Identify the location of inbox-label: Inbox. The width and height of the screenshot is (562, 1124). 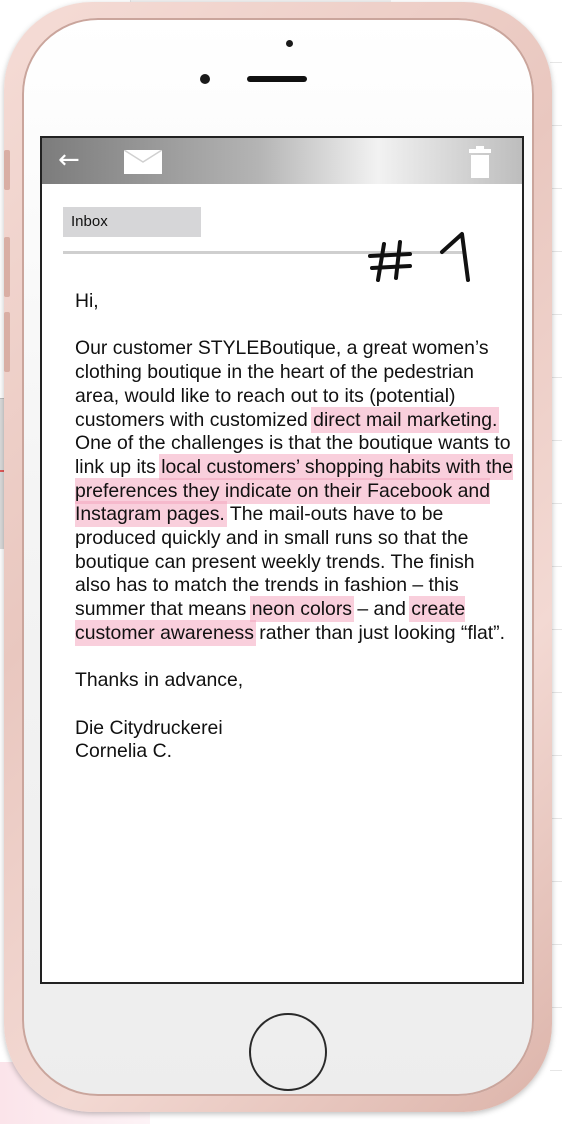
(132, 222).